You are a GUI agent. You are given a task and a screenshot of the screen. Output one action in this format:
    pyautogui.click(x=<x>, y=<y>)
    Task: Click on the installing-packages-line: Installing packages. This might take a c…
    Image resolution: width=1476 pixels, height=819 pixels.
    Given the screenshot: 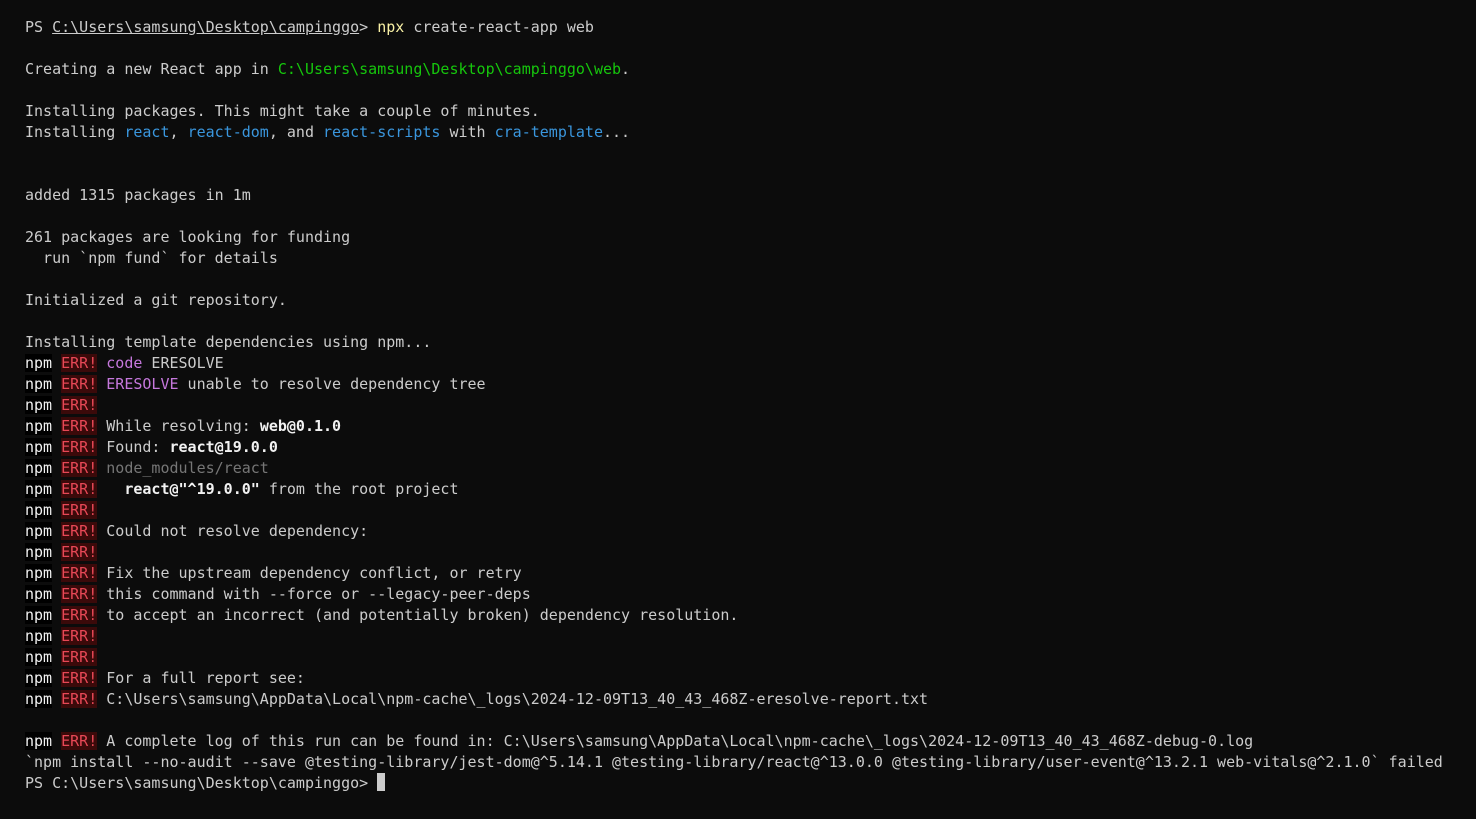 What is the action you would take?
    pyautogui.click(x=282, y=111)
    